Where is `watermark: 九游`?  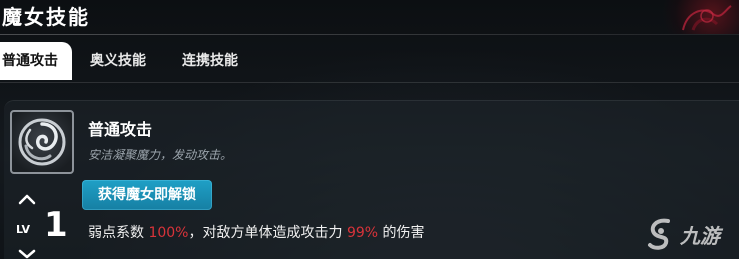 watermark: 九游 is located at coordinates (692, 234).